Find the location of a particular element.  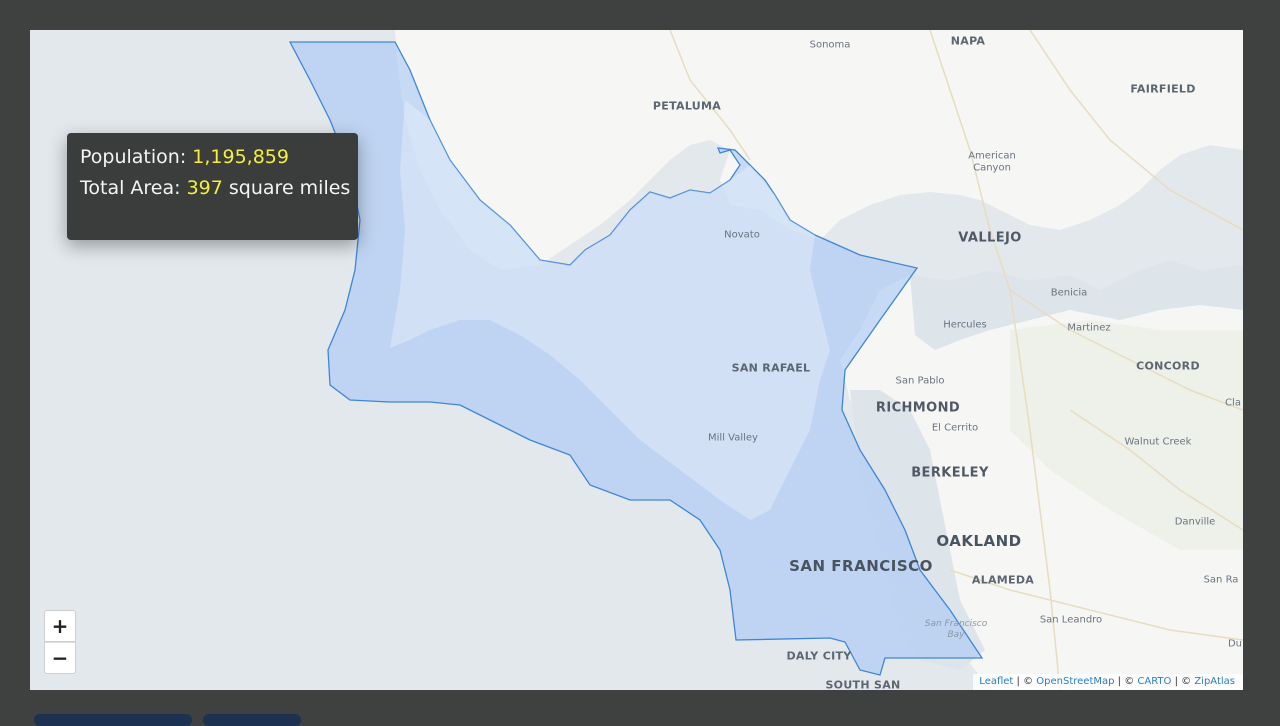

population-row: Population: 1,195,859 is located at coordinates (219, 157).